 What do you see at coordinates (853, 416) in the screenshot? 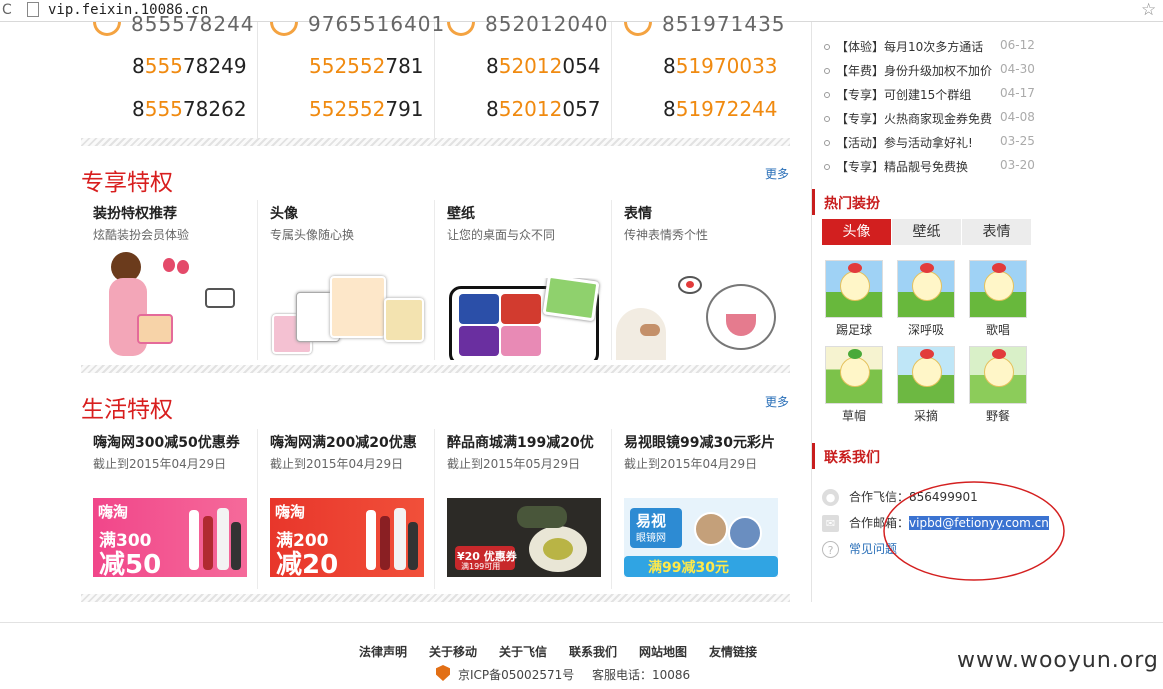
I see `dressup-label: 草帽` at bounding box center [853, 416].